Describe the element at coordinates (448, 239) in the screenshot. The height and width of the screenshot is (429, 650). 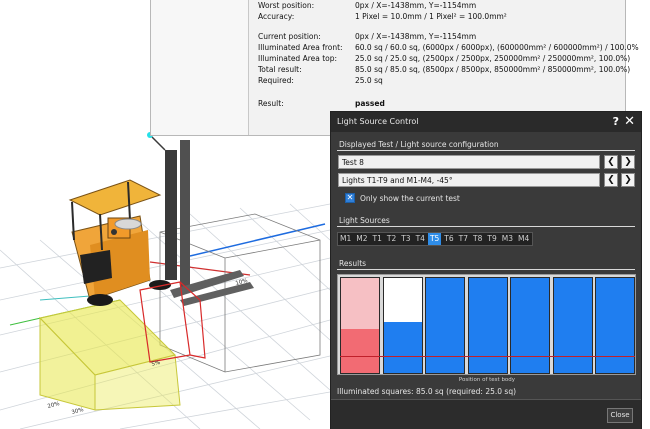
I see `light-source-tab-t6: T6` at that location.